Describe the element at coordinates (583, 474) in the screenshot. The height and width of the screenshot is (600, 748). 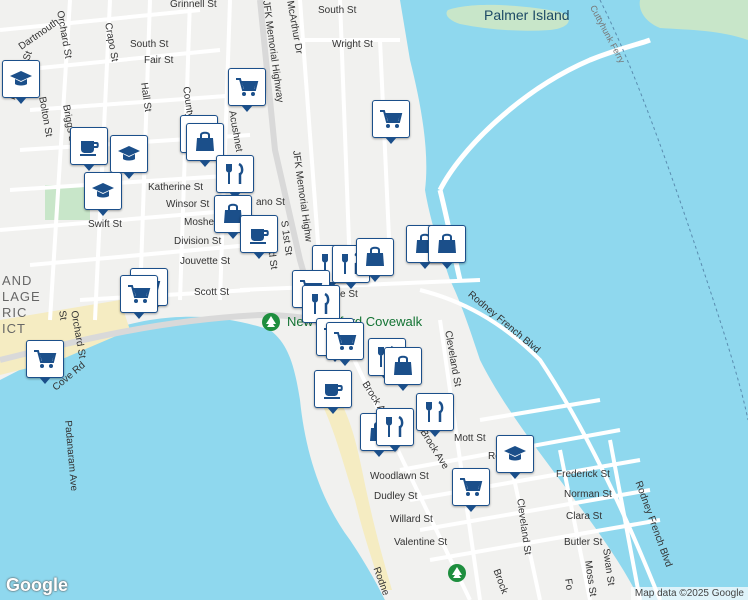
I see `label-frederick: Frederick St` at that location.